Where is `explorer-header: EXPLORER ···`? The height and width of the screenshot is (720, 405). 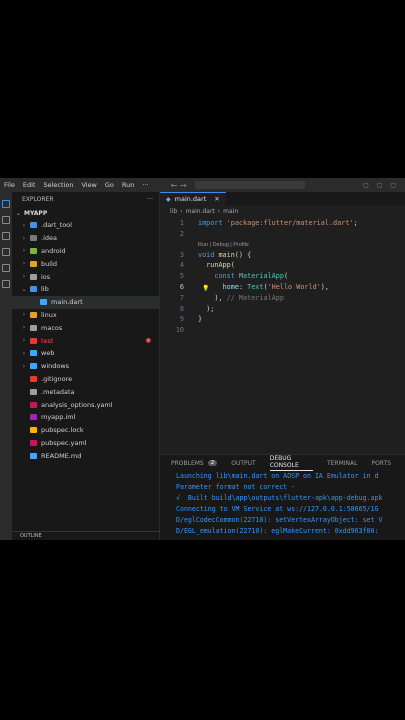 explorer-header: EXPLORER ··· is located at coordinates (85, 199).